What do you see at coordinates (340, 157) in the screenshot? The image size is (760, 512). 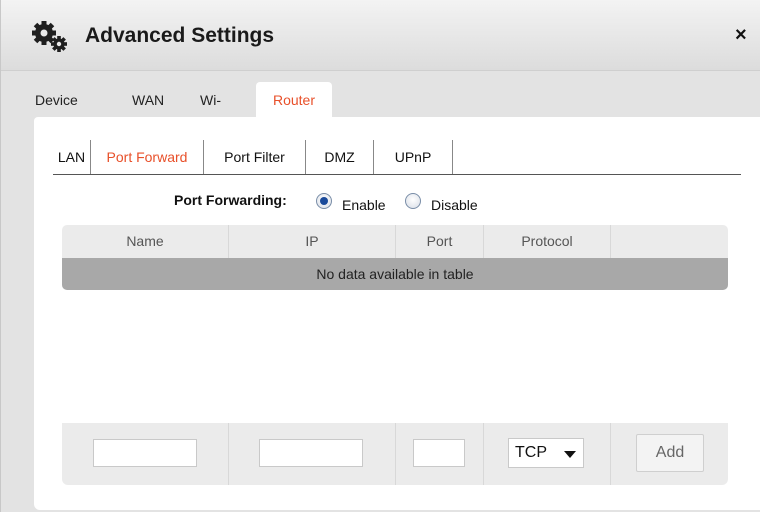 I see `subtab-dmz: DMZ` at bounding box center [340, 157].